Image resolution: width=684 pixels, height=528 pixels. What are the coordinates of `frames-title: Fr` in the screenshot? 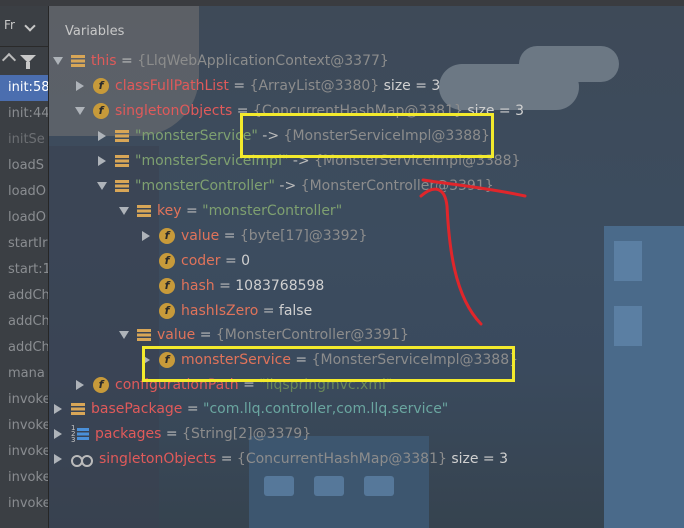 It's located at (9, 25).